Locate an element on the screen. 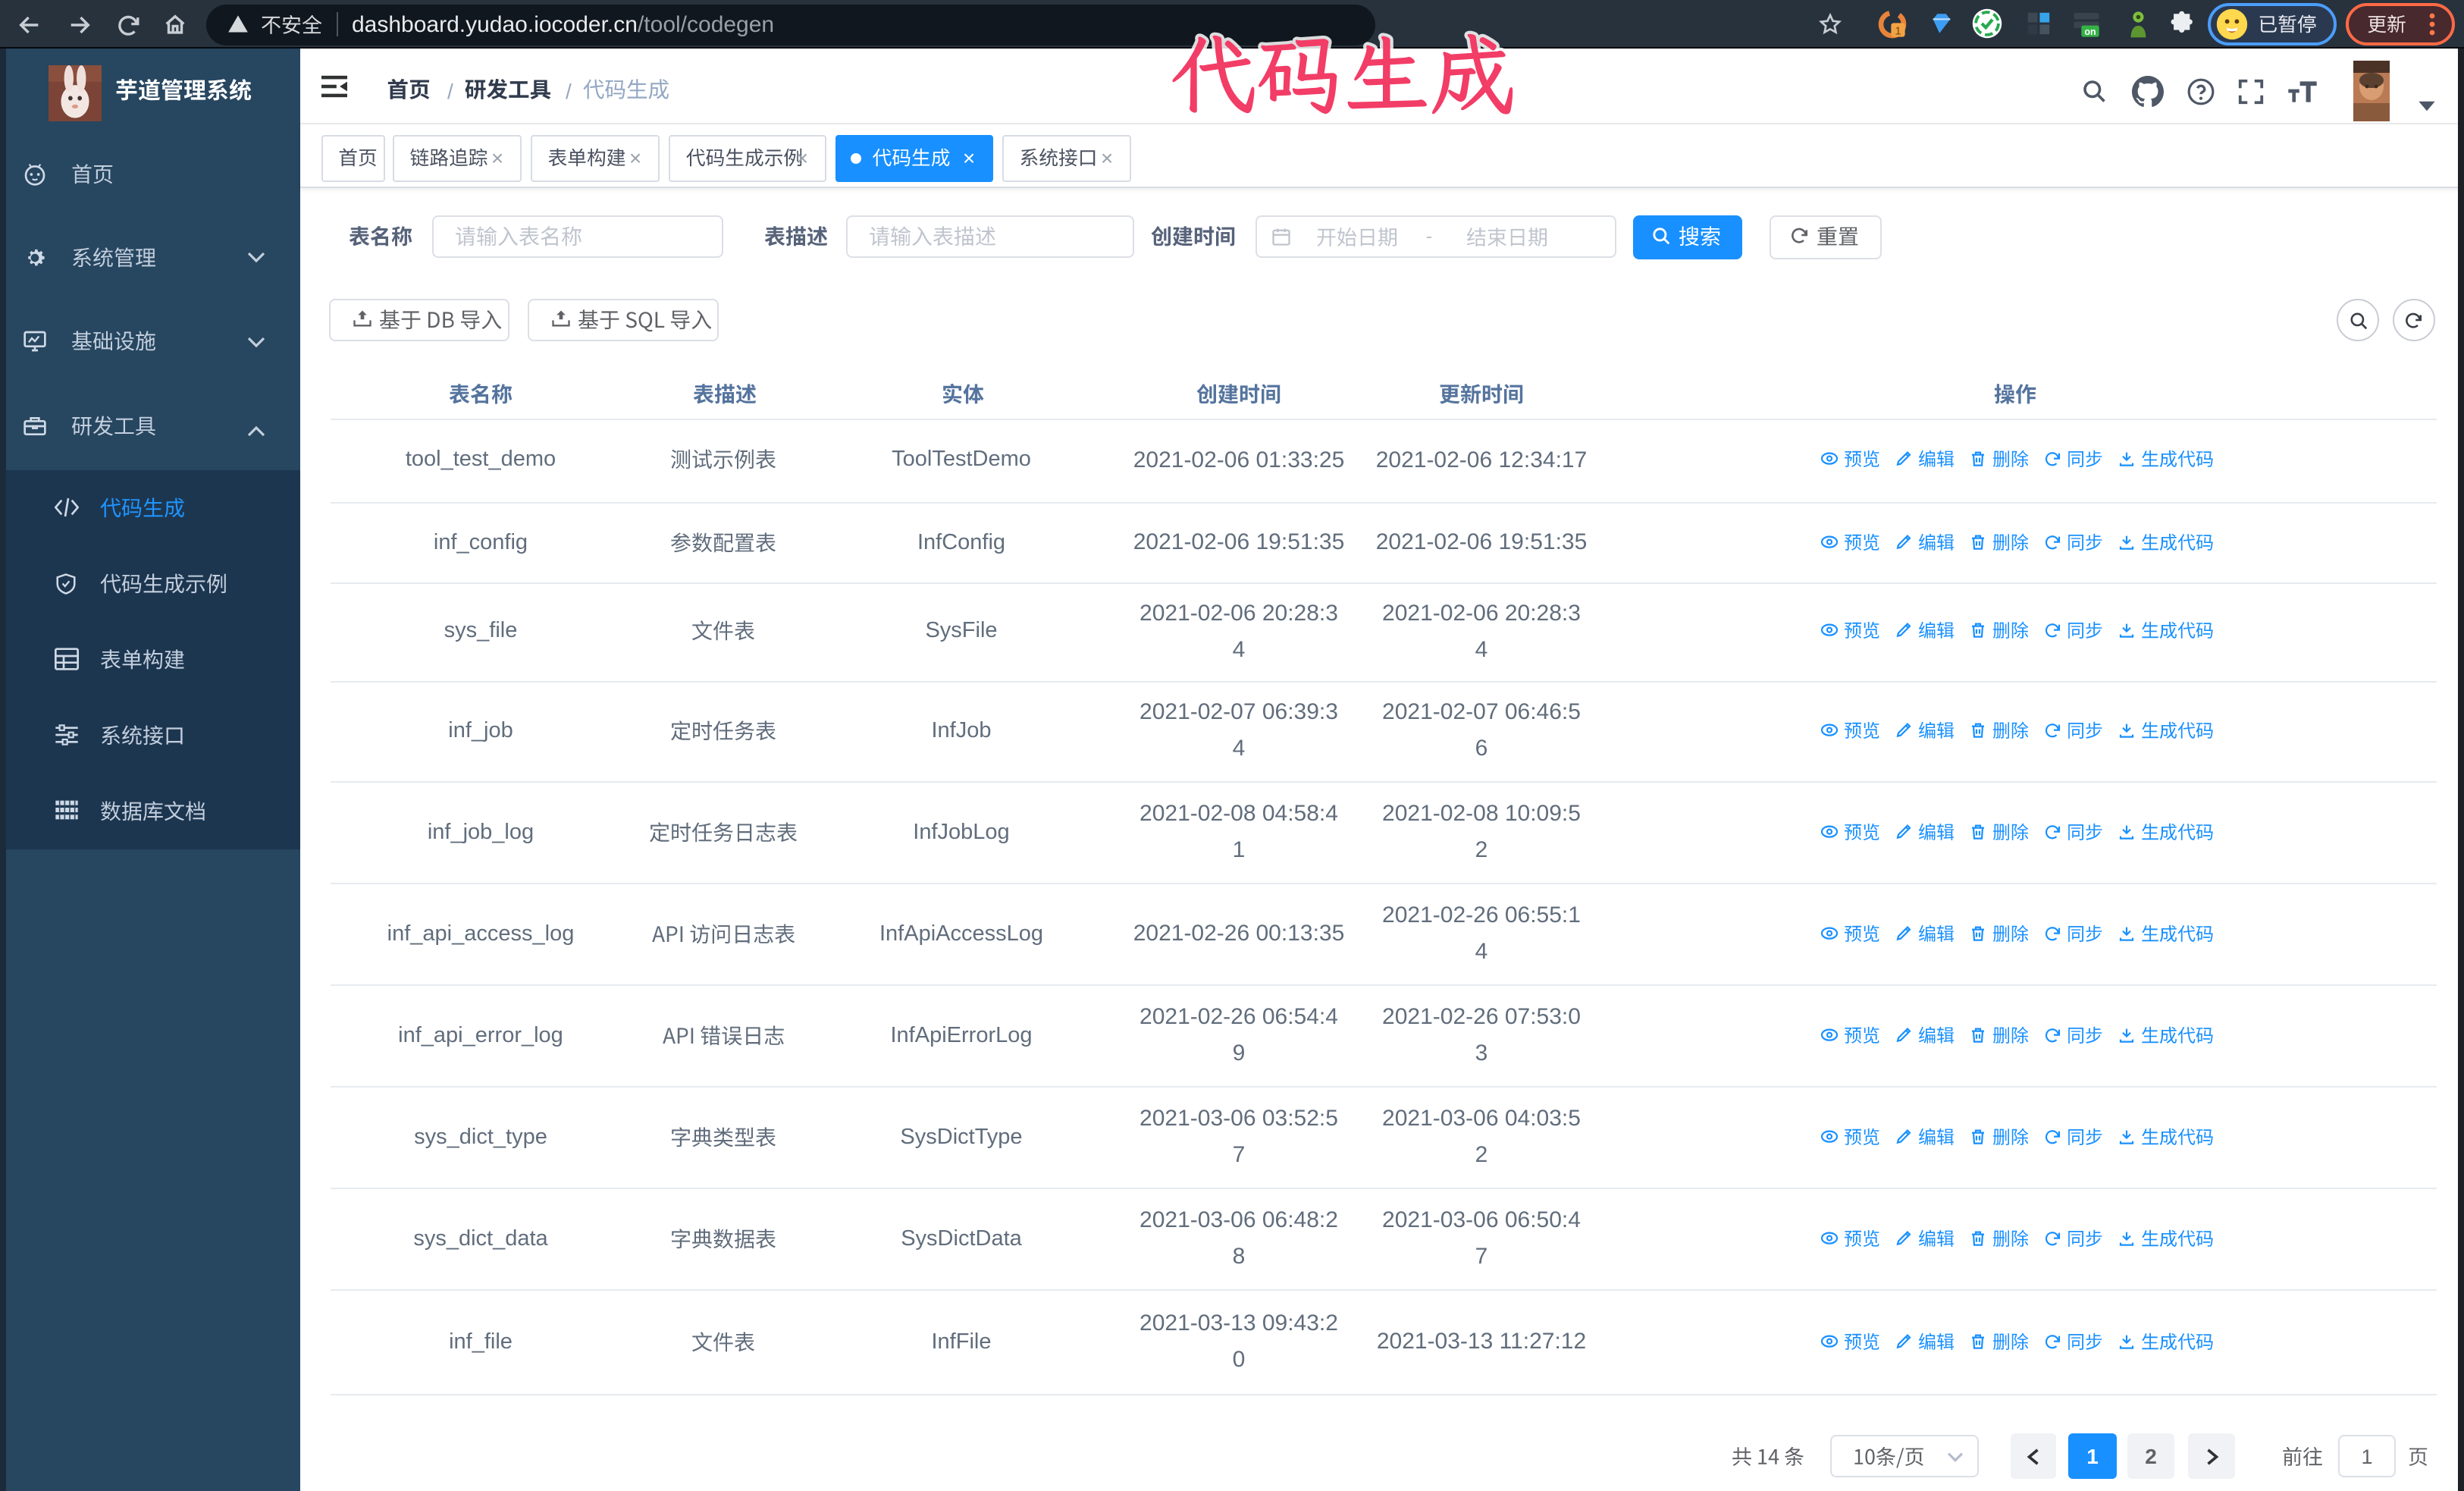 The image size is (2464, 1491). svg-text: 1 is located at coordinates (1898, 30).